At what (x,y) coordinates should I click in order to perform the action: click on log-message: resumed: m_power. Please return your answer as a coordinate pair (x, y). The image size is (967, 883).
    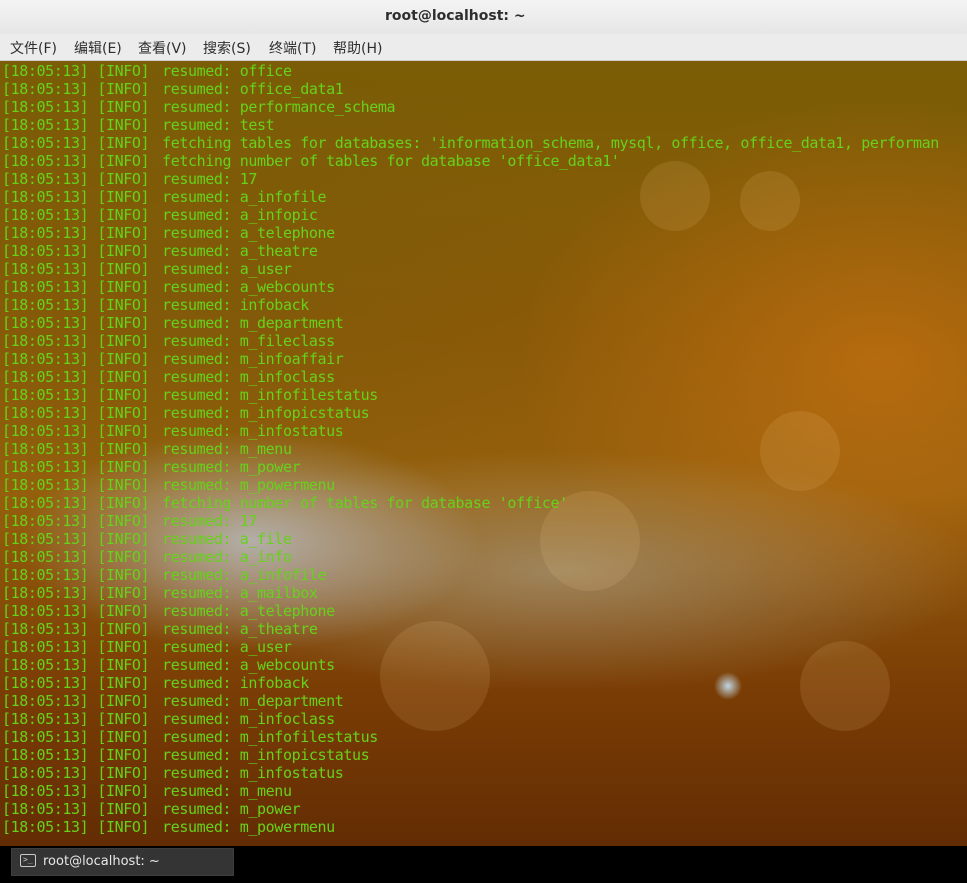
    Looking at the image, I should click on (231, 467).